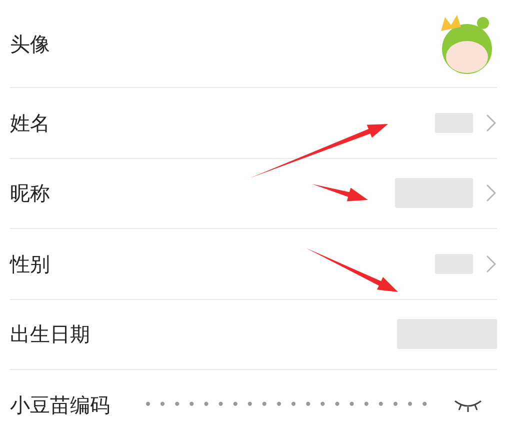 The width and height of the screenshot is (507, 441). Describe the element at coordinates (340, 193) in the screenshot. I see `annotation-arrow` at that location.